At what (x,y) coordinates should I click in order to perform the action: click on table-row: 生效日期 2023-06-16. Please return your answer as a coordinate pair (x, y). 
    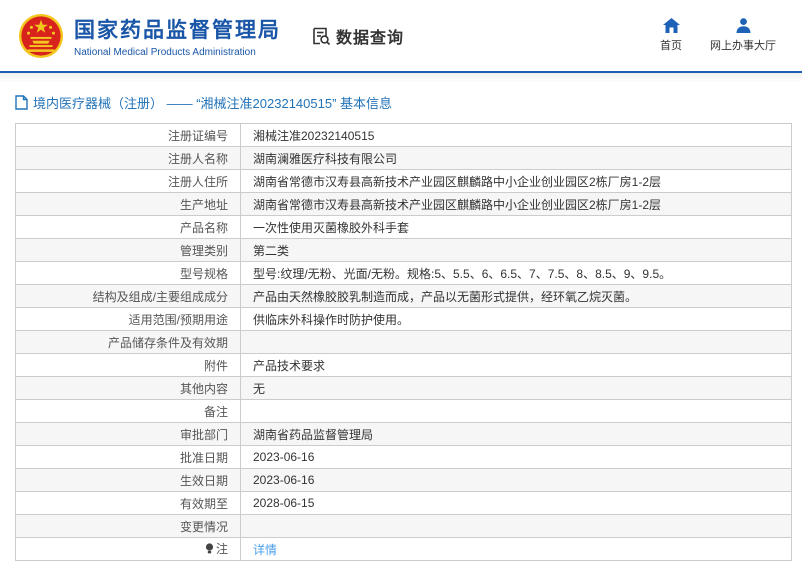
    Looking at the image, I should click on (403, 480).